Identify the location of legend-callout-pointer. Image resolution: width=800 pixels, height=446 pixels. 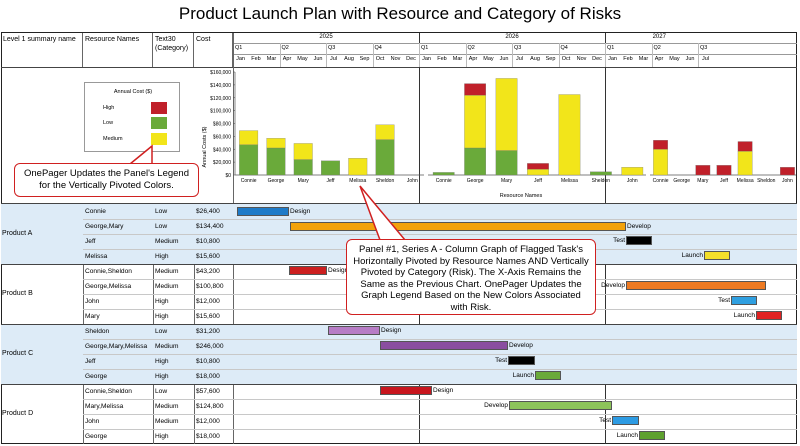
(140, 154).